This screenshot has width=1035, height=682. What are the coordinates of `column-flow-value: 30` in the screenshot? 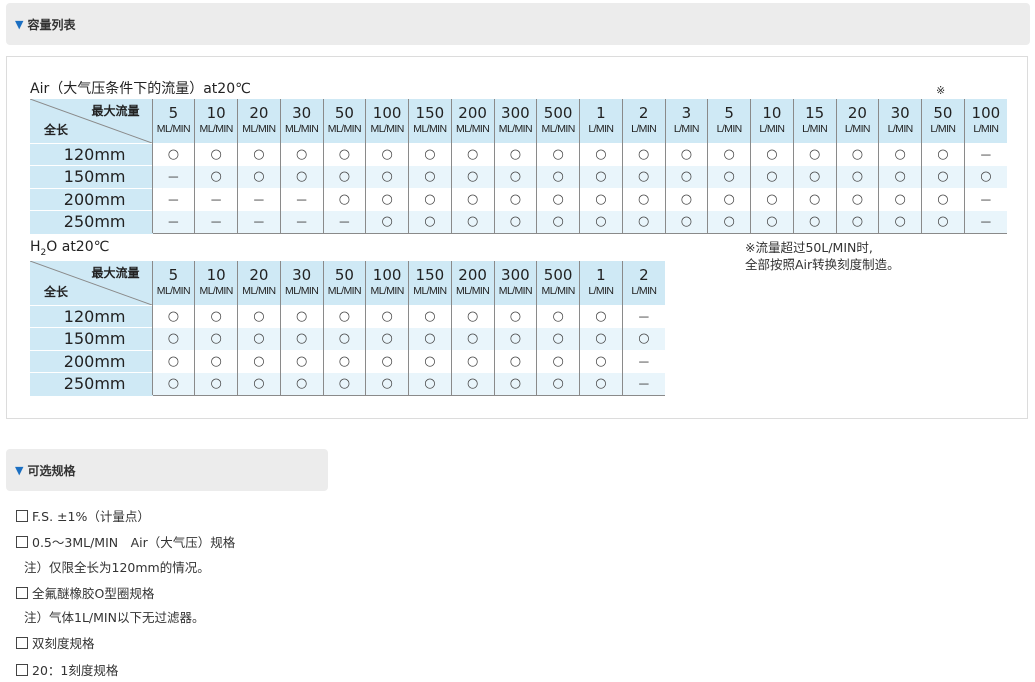 It's located at (900, 113).